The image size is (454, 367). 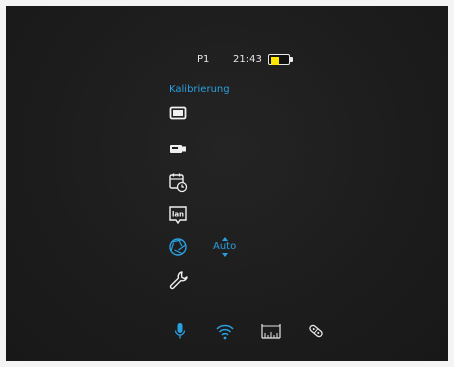 I want to click on menu-title: Kalibrierung, so click(x=199, y=89).